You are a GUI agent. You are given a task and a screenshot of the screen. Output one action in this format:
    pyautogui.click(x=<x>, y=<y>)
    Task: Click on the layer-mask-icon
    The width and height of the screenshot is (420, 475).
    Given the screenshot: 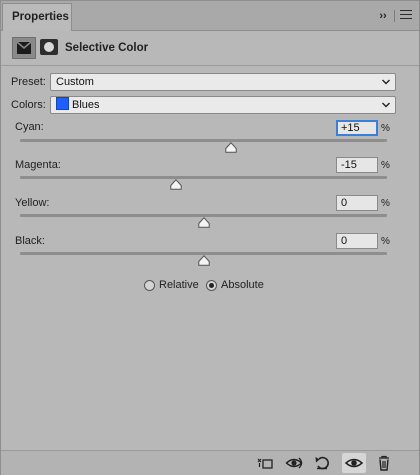 What is the action you would take?
    pyautogui.click(x=49, y=47)
    